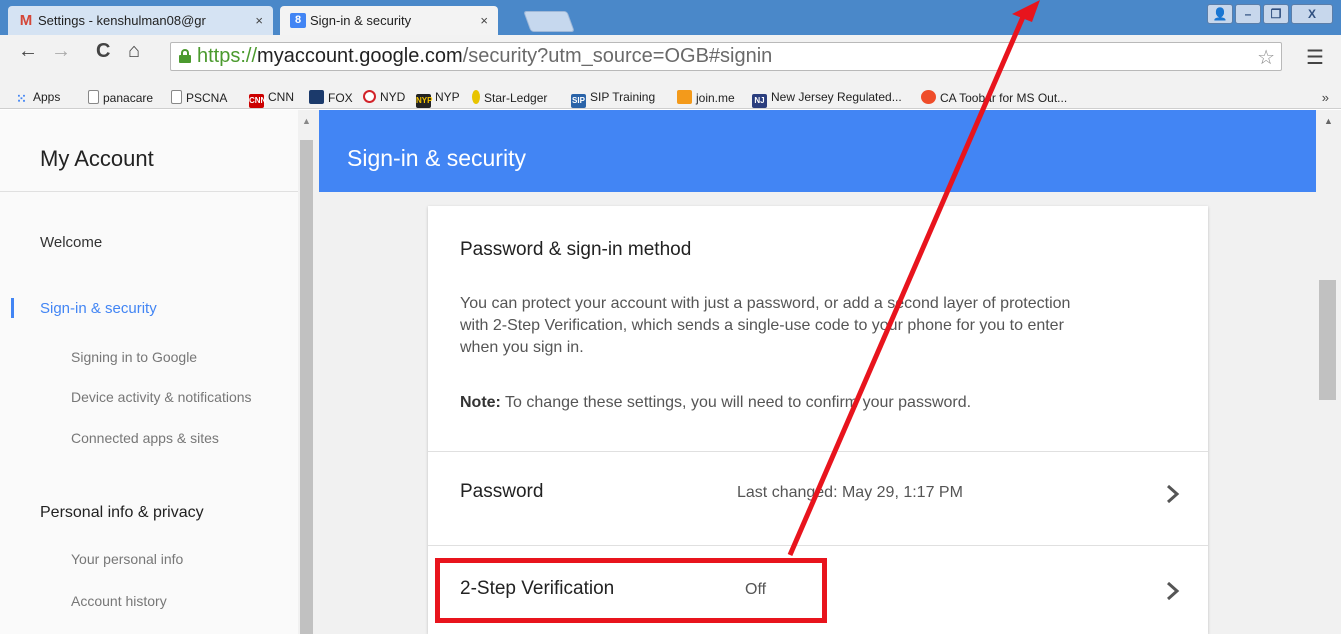  Describe the element at coordinates (476, 97) in the screenshot. I see `star-ledger-icon` at that location.